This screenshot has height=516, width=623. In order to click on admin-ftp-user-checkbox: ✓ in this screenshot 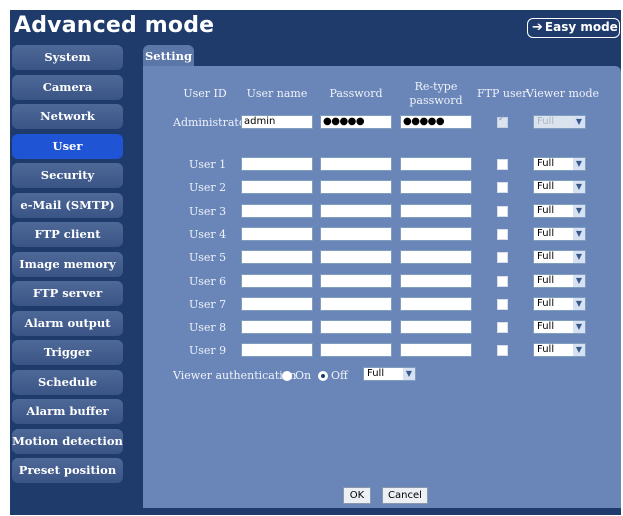, I will do `click(502, 121)`.